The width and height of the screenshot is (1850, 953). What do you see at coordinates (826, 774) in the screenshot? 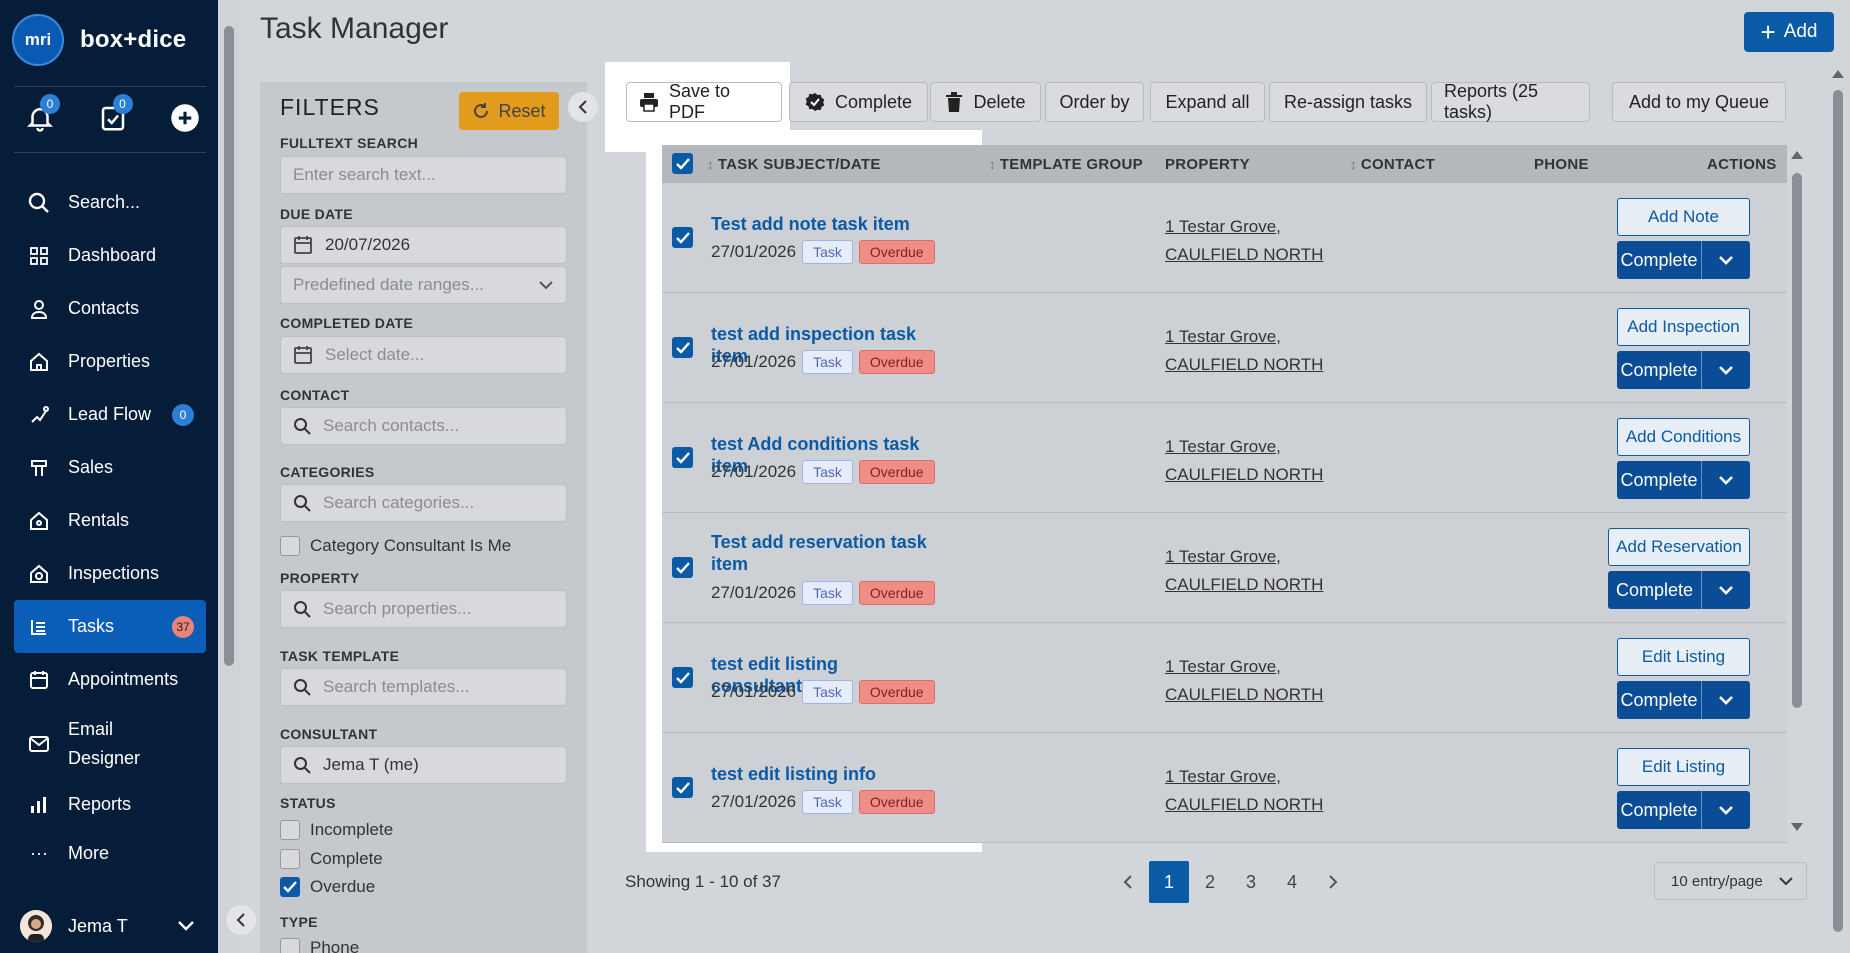
I see `task-subject-link: test edit listing info` at bounding box center [826, 774].